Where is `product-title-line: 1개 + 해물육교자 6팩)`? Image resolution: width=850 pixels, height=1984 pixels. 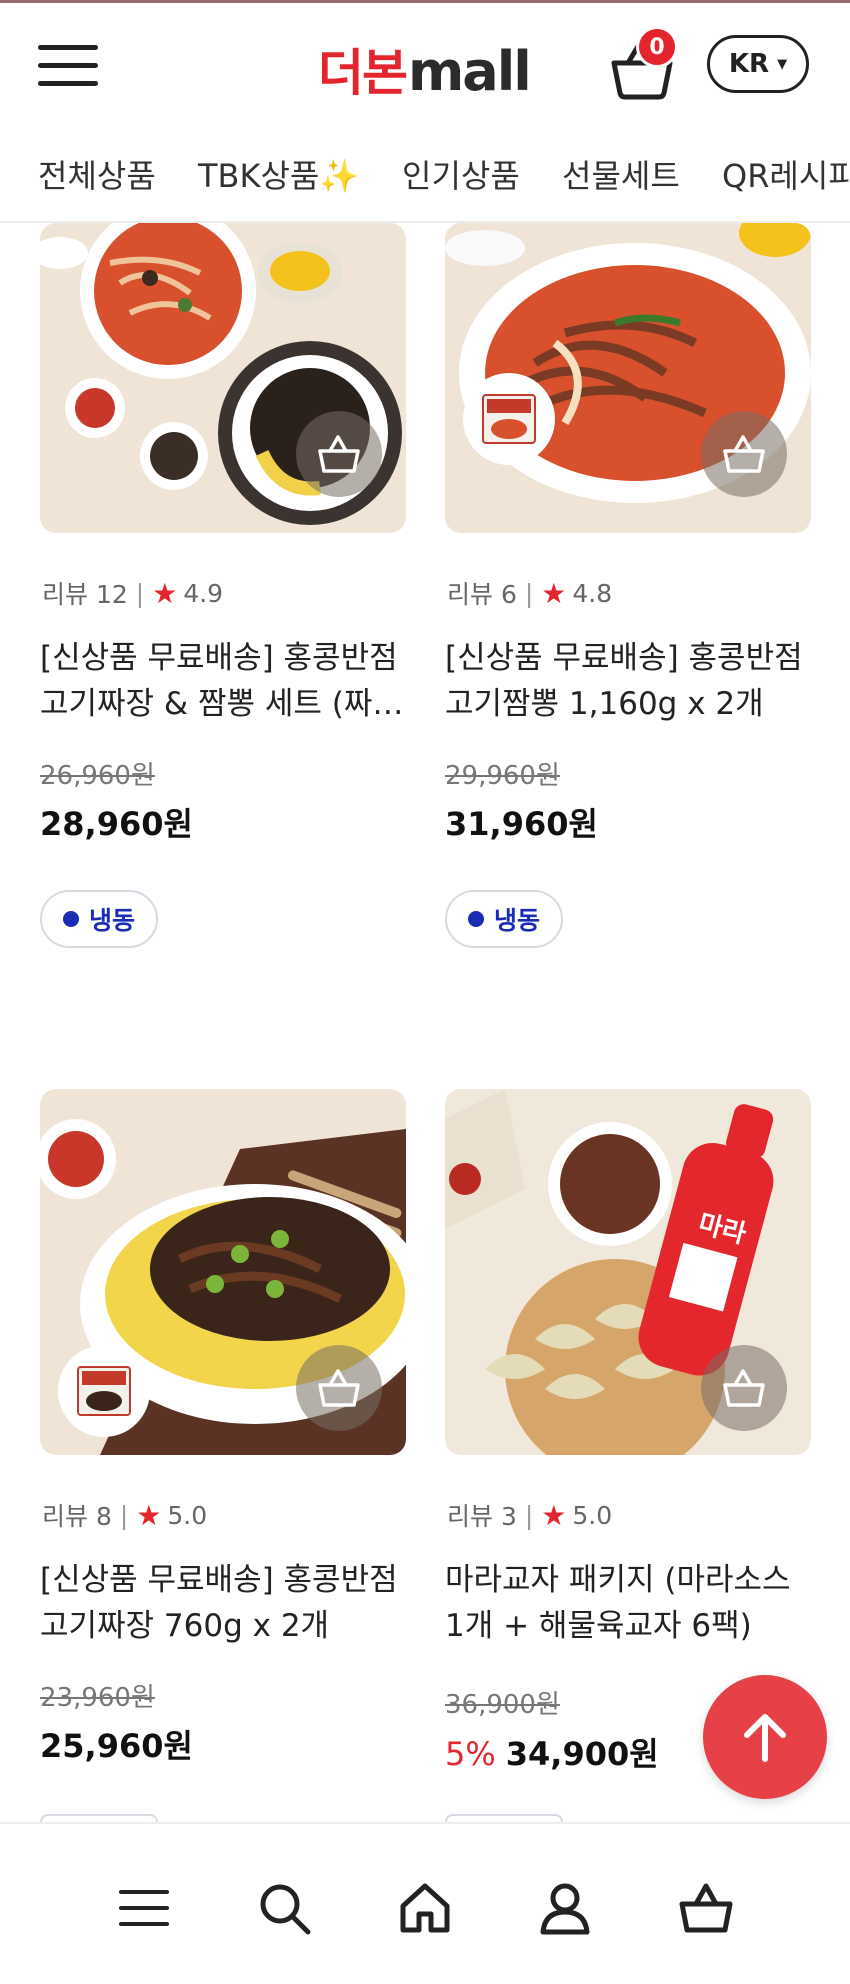 product-title-line: 1개 + 해물육교자 6팩) is located at coordinates (598, 1626).